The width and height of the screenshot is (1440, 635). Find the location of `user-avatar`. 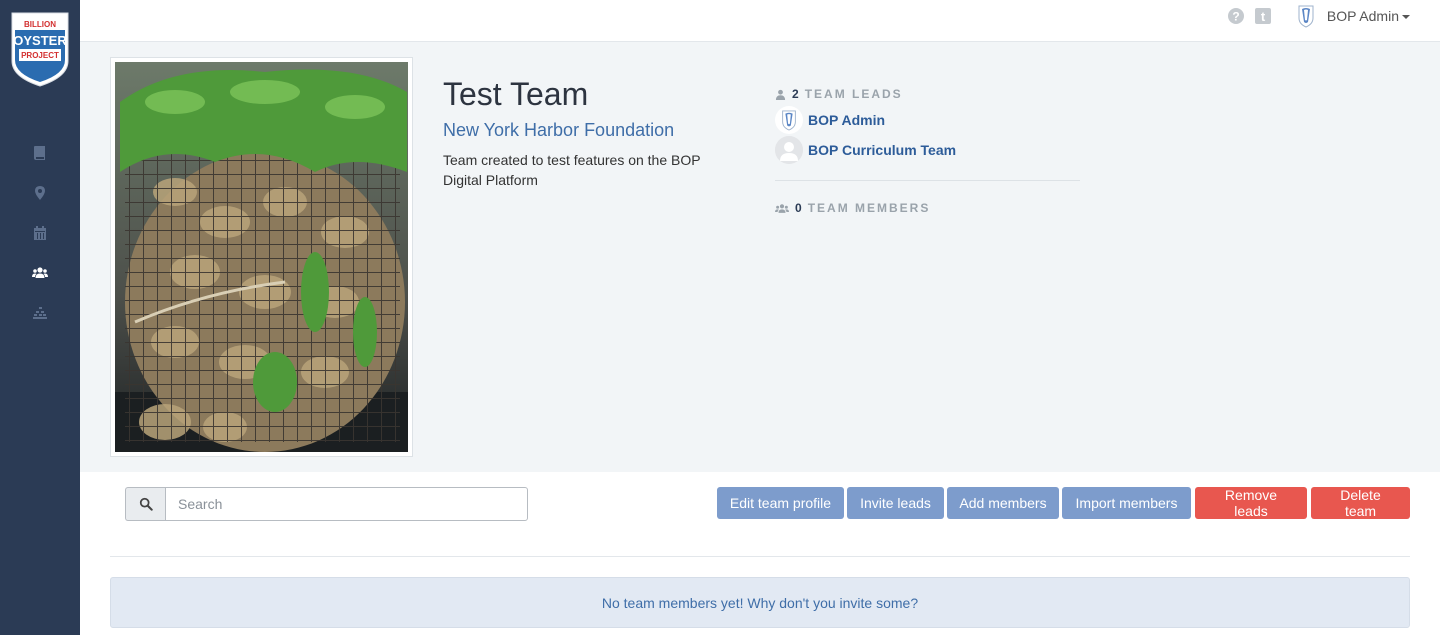

user-avatar is located at coordinates (1306, 16).